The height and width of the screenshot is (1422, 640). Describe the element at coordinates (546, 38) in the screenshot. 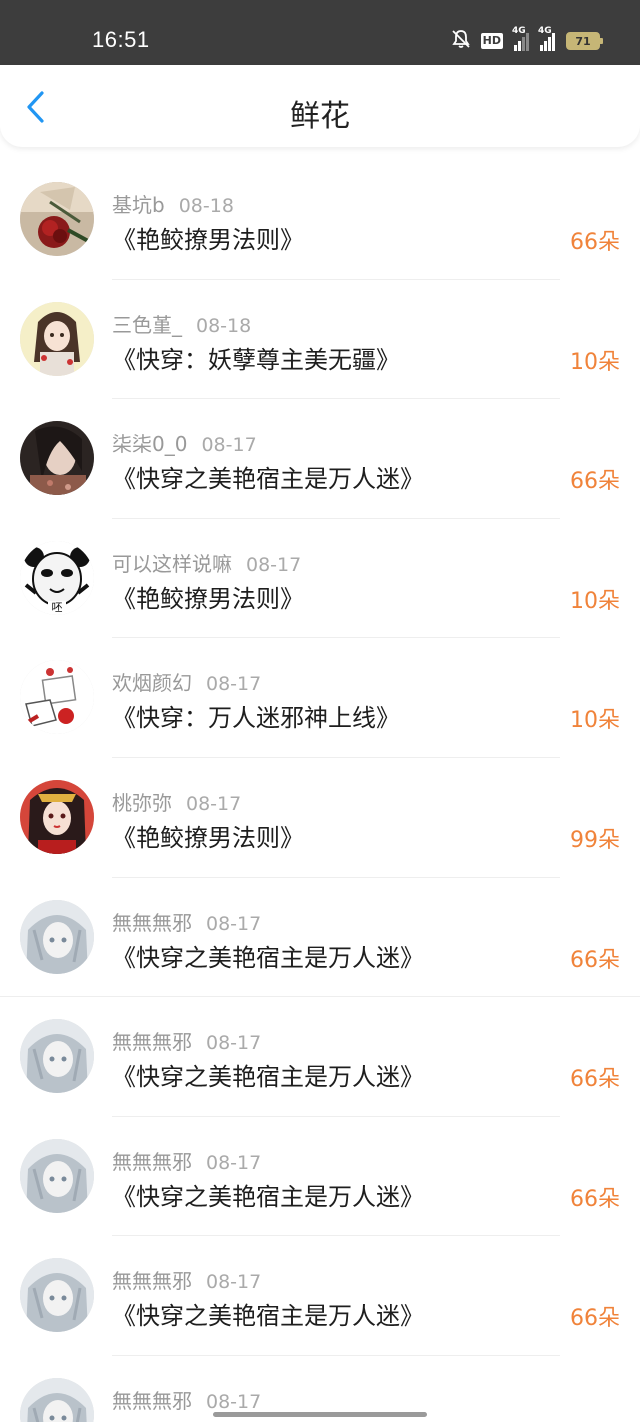

I see `signal-2-icon: 4G` at that location.